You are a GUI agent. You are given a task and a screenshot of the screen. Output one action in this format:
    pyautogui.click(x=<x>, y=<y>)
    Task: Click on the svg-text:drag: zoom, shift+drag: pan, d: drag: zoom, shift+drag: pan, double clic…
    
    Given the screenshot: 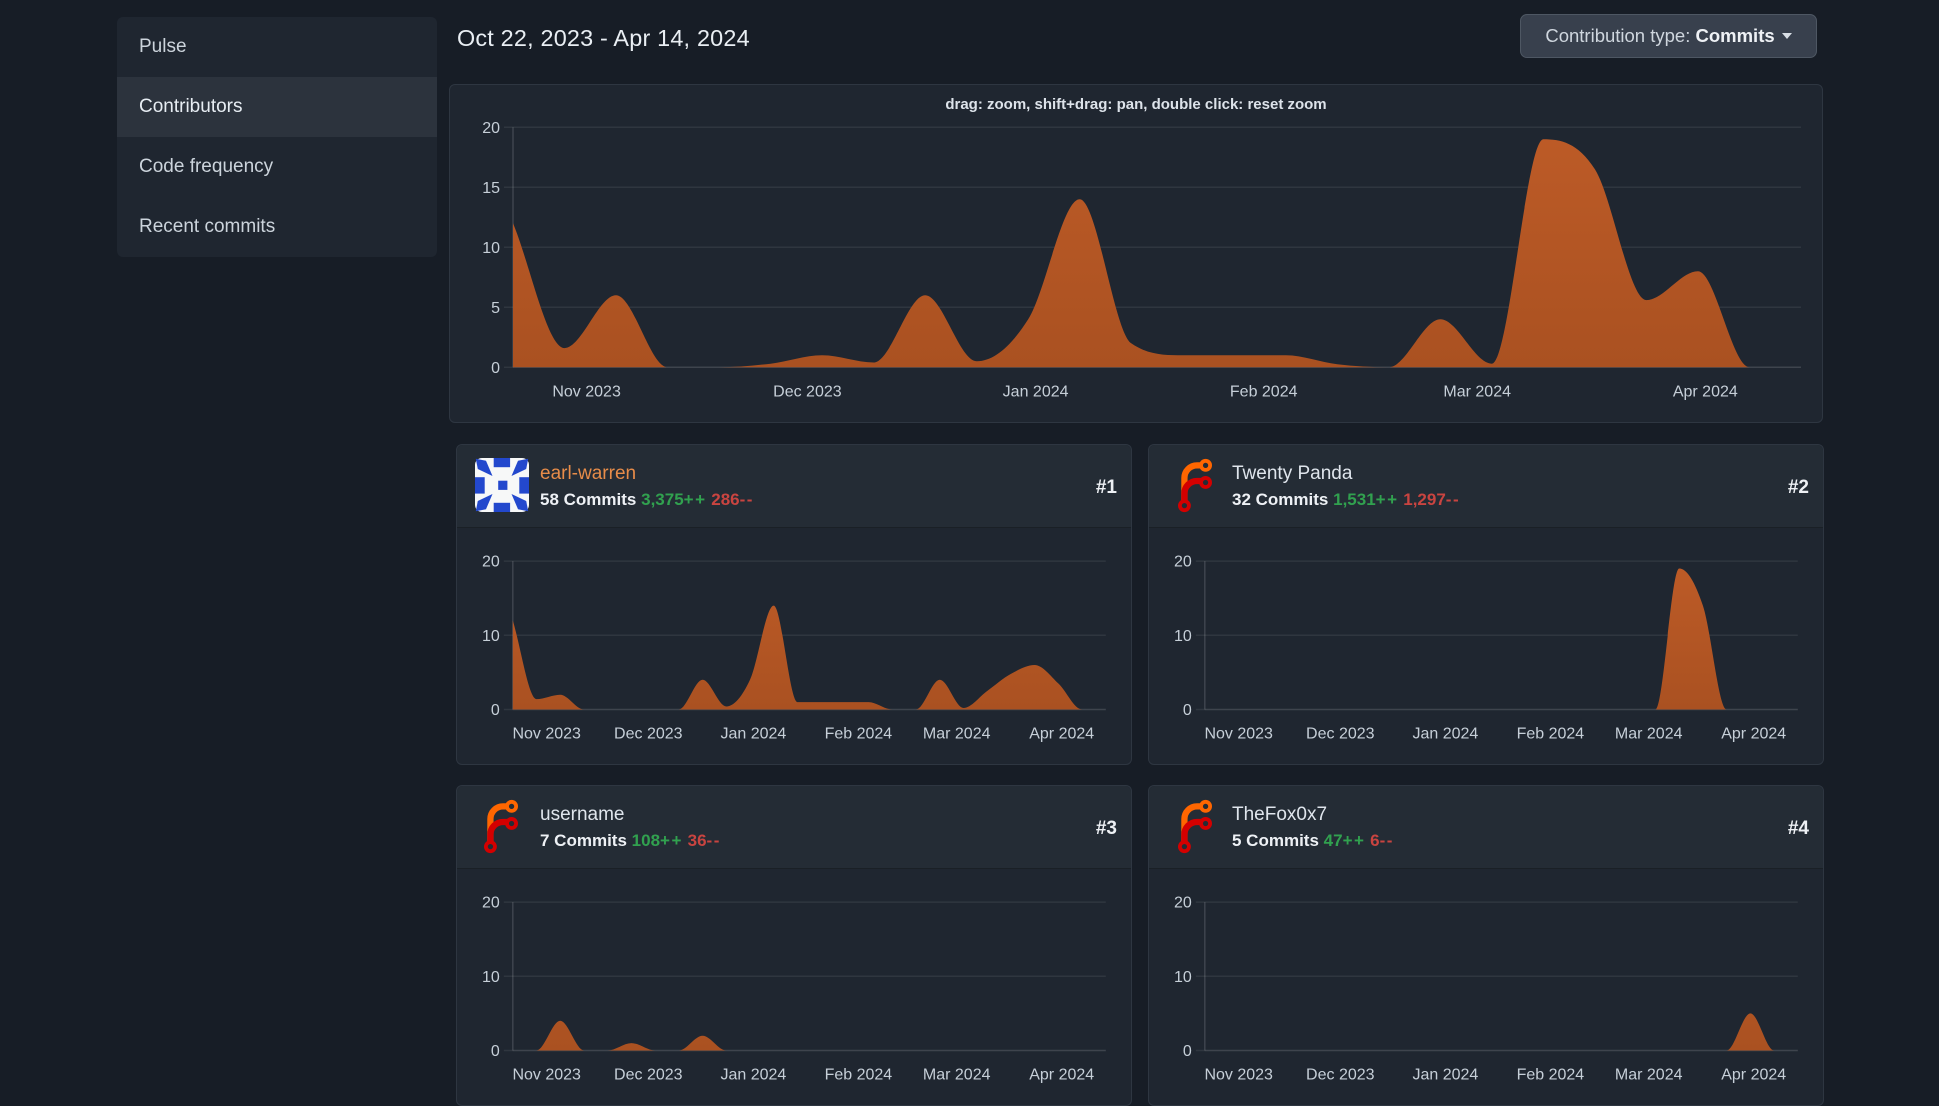 What is the action you would take?
    pyautogui.click(x=1135, y=104)
    